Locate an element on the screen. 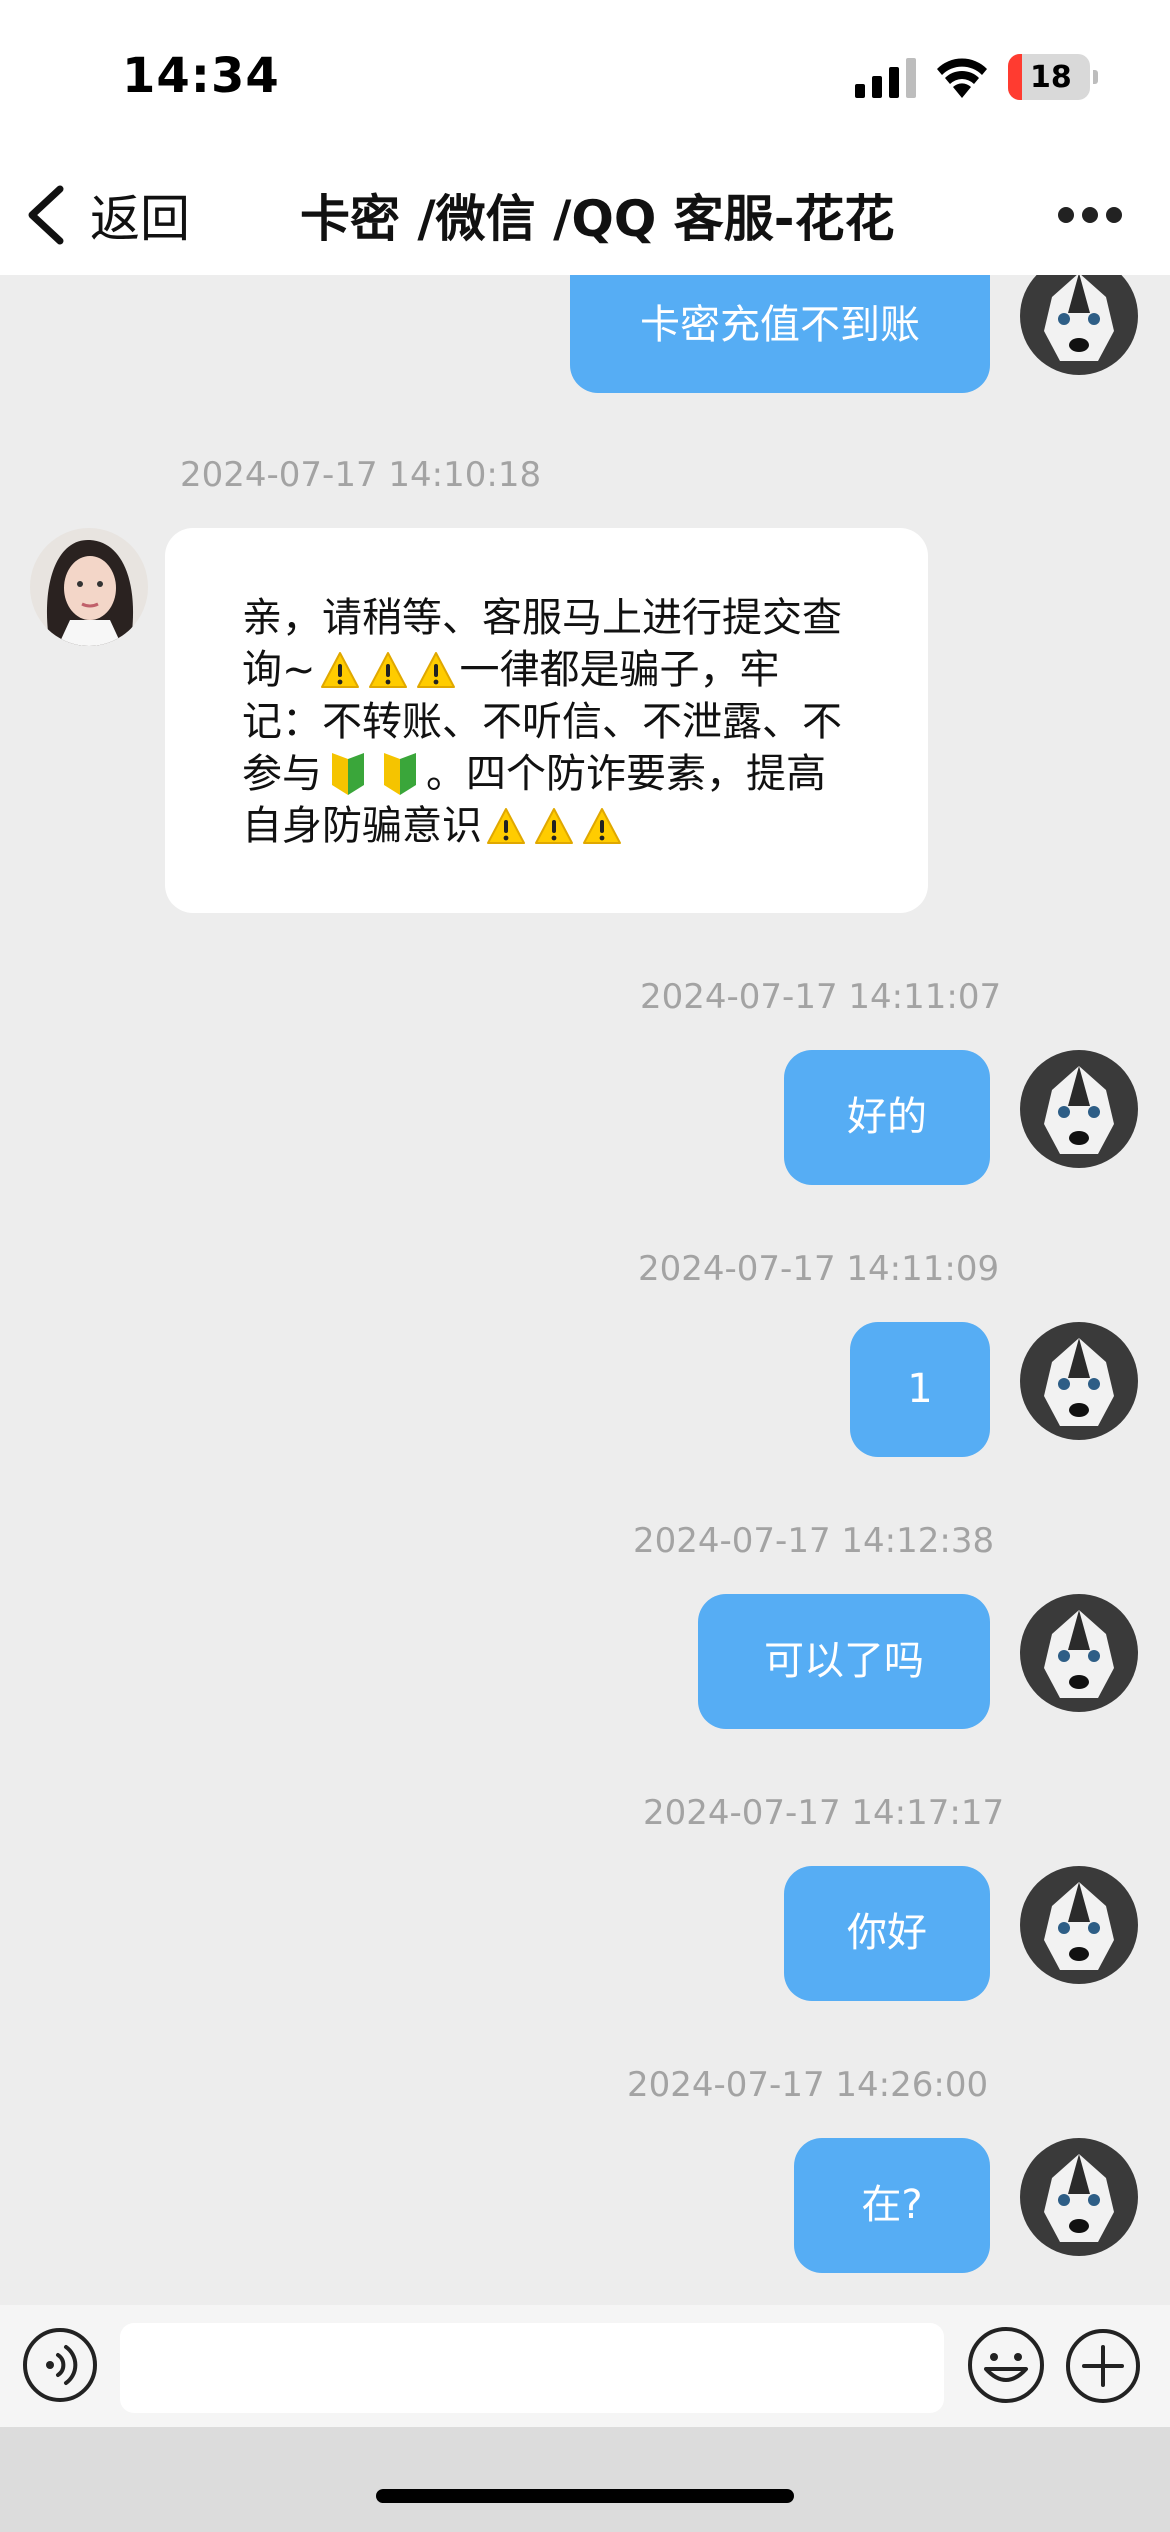 The width and height of the screenshot is (1170, 2532). outgoing-message: 在? is located at coordinates (892, 2205).